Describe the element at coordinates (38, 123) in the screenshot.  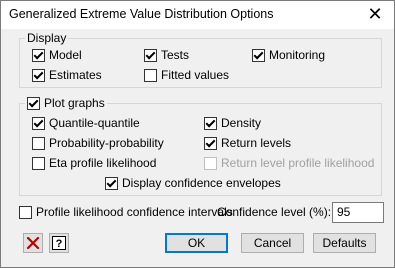
I see `quantile-quantile-check-box` at that location.